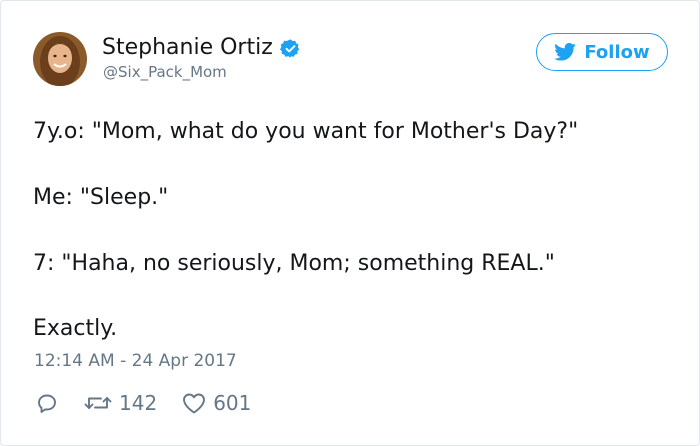 The image size is (700, 446). Describe the element at coordinates (75, 328) in the screenshot. I see `tweet-text-line-4: Exactly.` at that location.